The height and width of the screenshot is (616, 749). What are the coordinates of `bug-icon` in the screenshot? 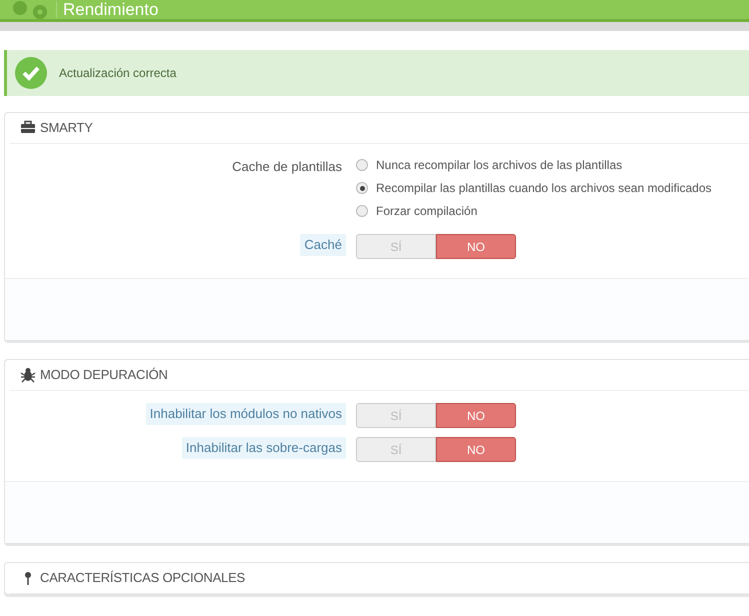 It's located at (28, 375).